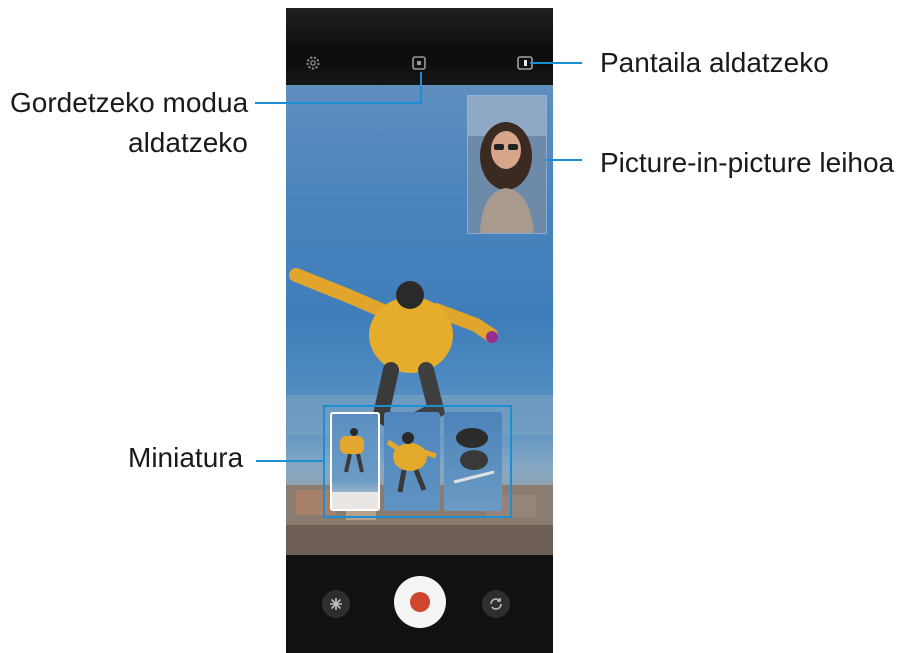 This screenshot has width=898, height=653. I want to click on switch-screen-callout: Pantaila aldatzeko, so click(714, 63).